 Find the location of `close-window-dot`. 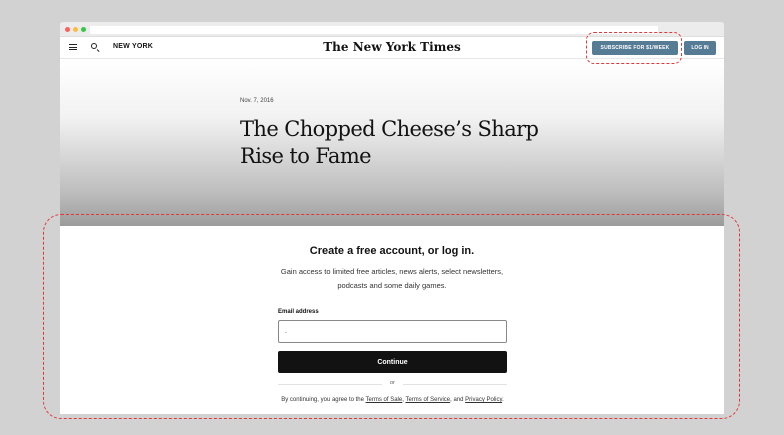

close-window-dot is located at coordinates (67, 29).